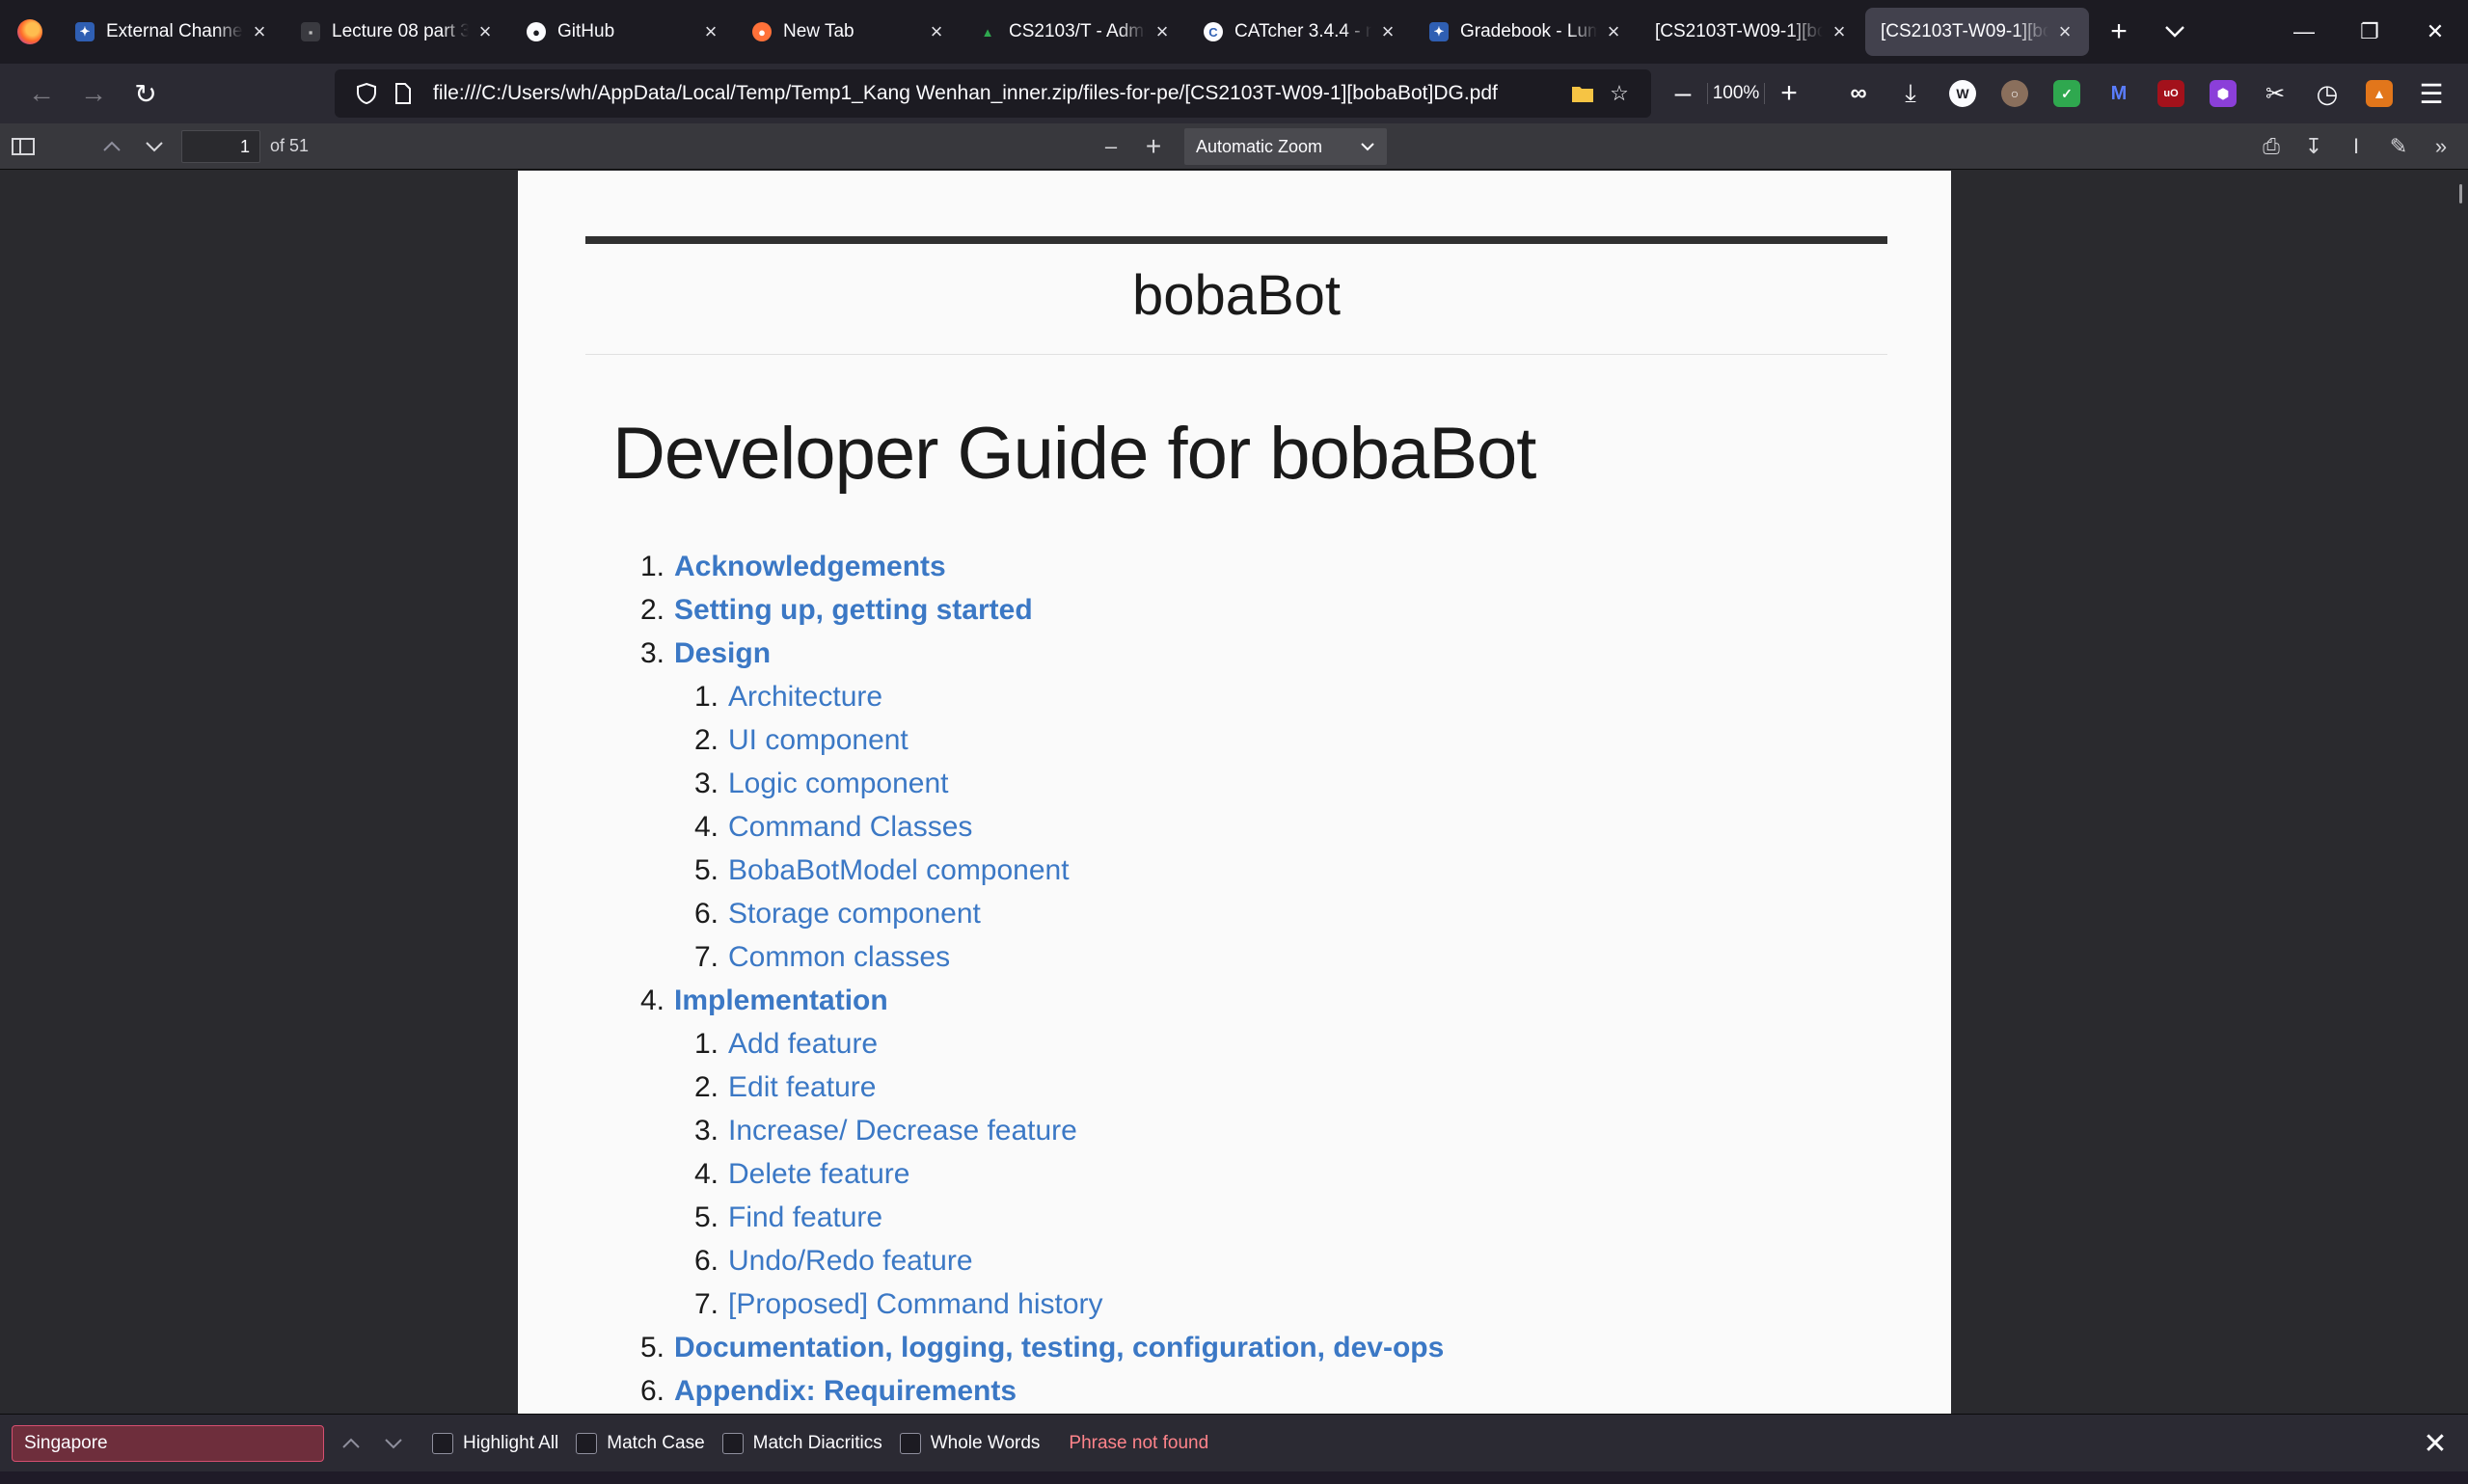 This screenshot has width=2468, height=1484. Describe the element at coordinates (1074, 32) in the screenshot. I see `browser-tab: ▲ CS2103/T - Admin ×` at that location.